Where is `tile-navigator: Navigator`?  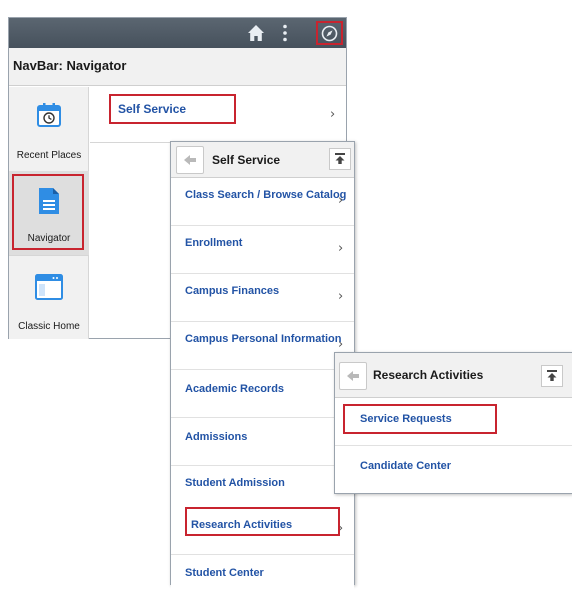
tile-navigator: Navigator is located at coordinates (49, 213).